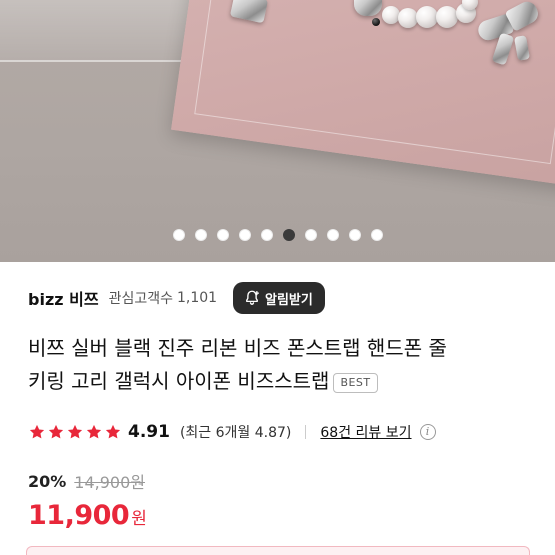 The image size is (555, 555). Describe the element at coordinates (289, 300) in the screenshot. I see `alarm-subscribe-label: 알림받기` at that location.